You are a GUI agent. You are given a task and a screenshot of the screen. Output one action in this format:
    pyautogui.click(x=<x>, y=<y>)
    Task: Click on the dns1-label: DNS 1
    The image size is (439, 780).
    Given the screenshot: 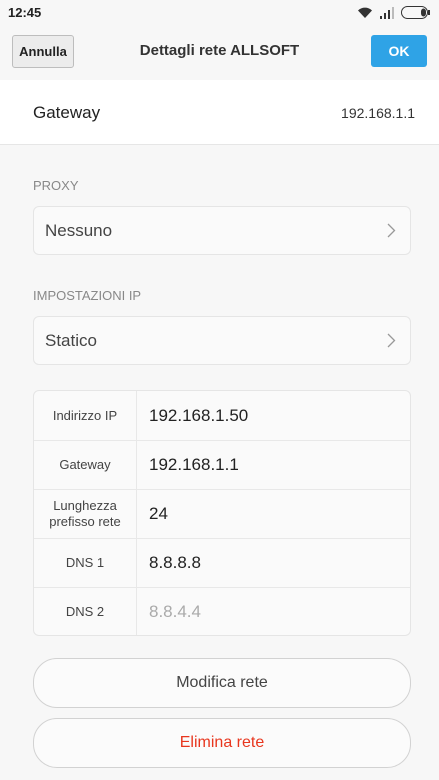 What is the action you would take?
    pyautogui.click(x=85, y=562)
    